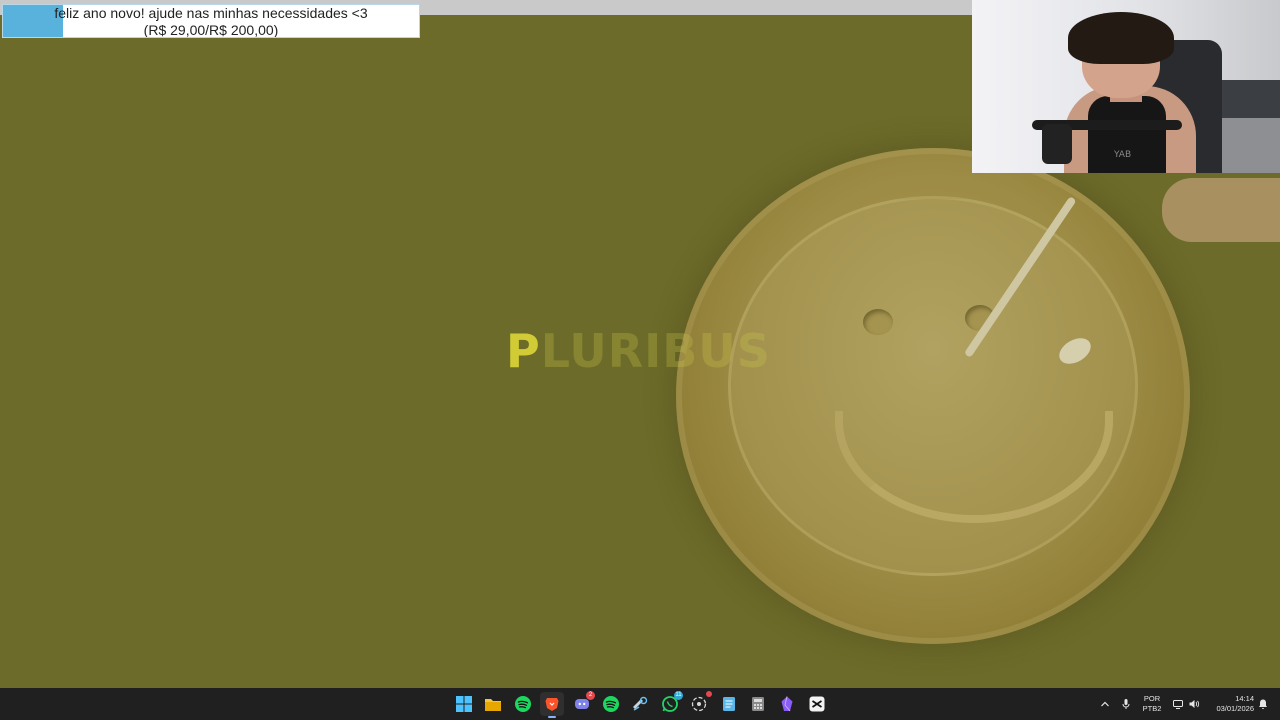 The width and height of the screenshot is (1280, 720). What do you see at coordinates (552, 717) in the screenshot?
I see `active-app-indicator` at bounding box center [552, 717].